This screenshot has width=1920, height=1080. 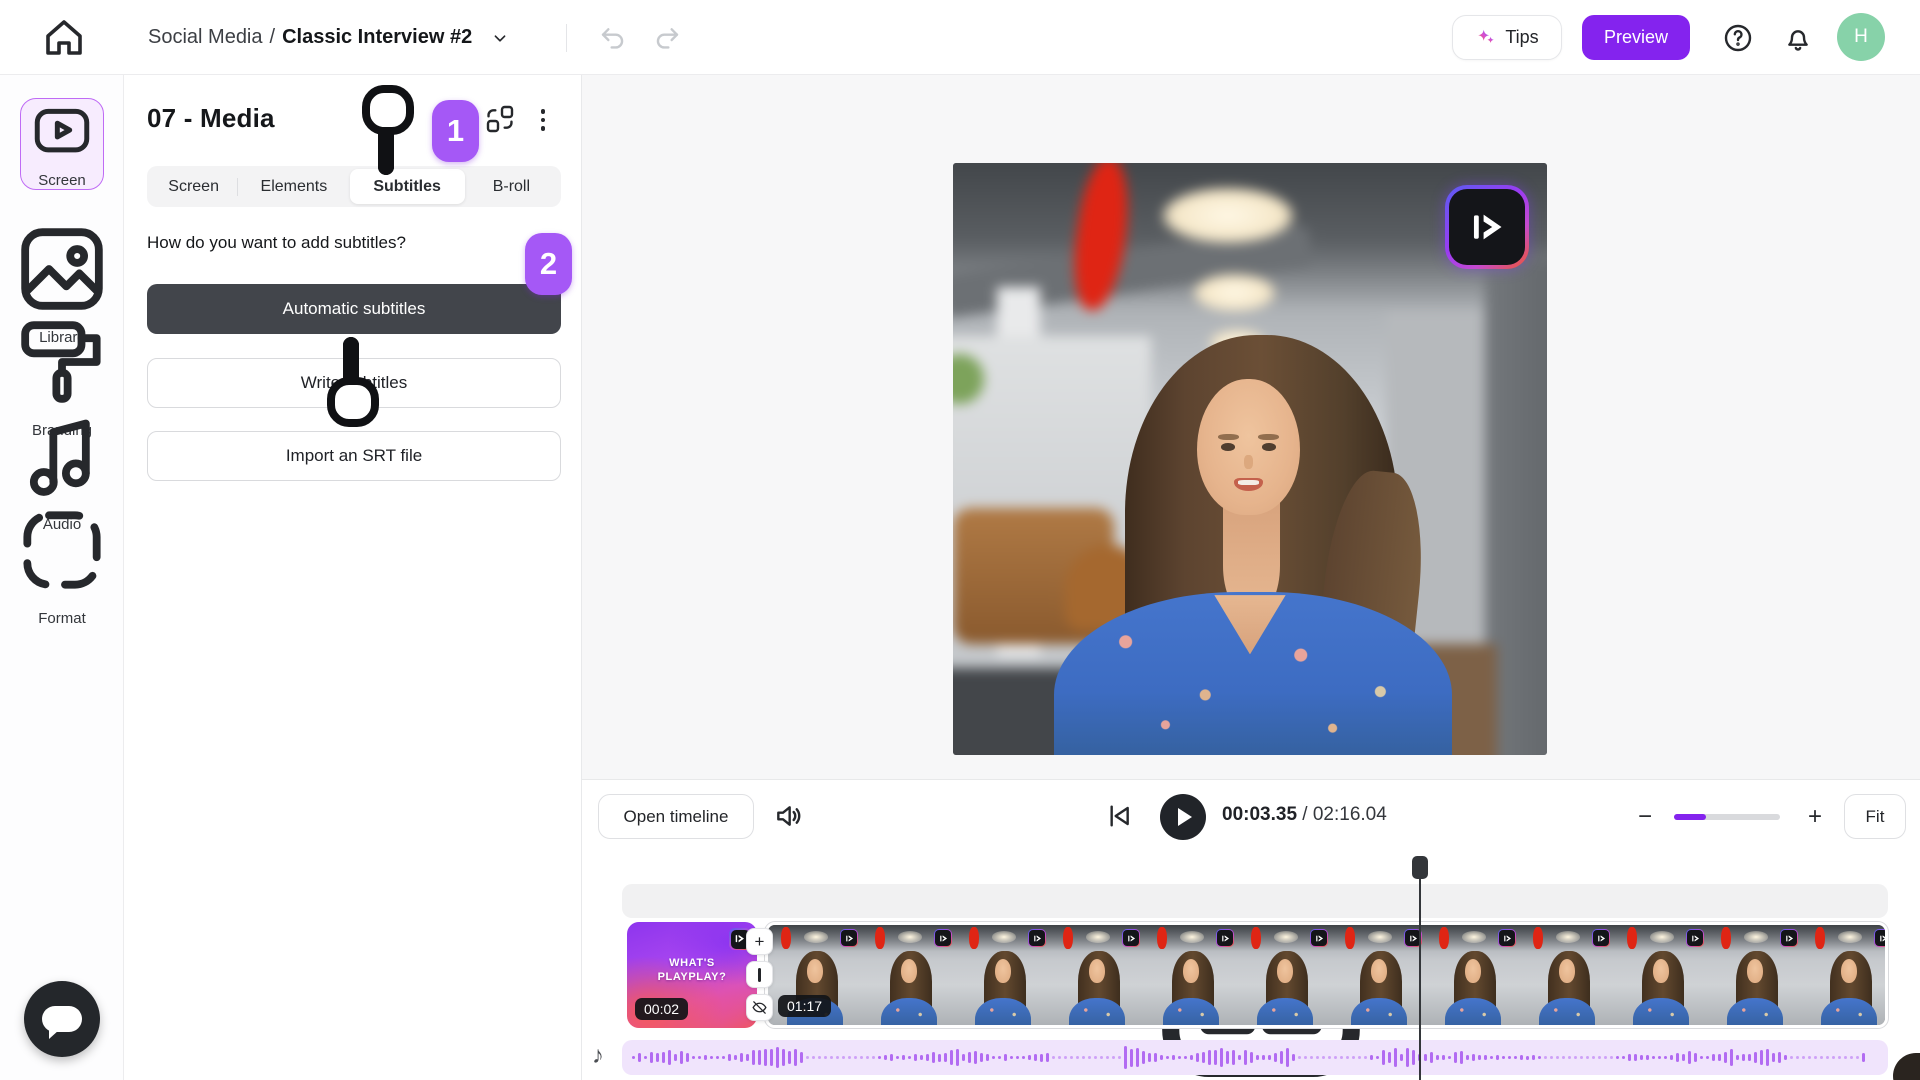 I want to click on sidebar-item-format: Format, so click(x=62, y=562).